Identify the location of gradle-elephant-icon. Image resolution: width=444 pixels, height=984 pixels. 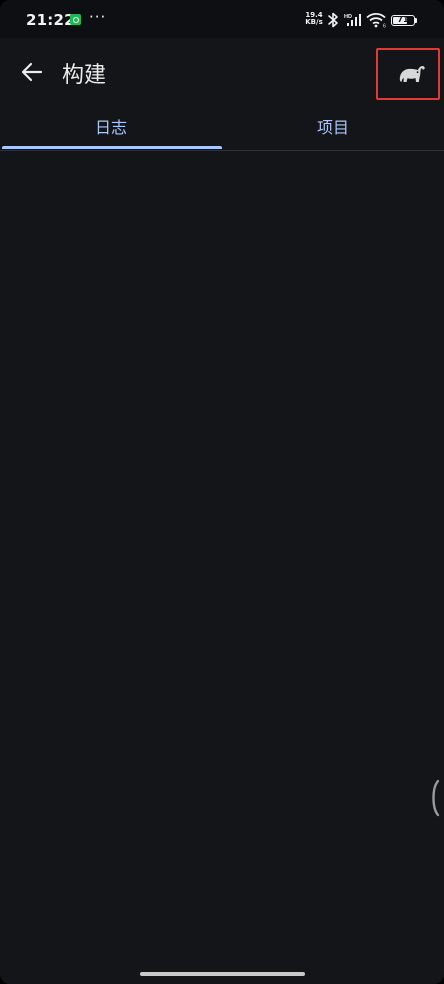
(412, 73).